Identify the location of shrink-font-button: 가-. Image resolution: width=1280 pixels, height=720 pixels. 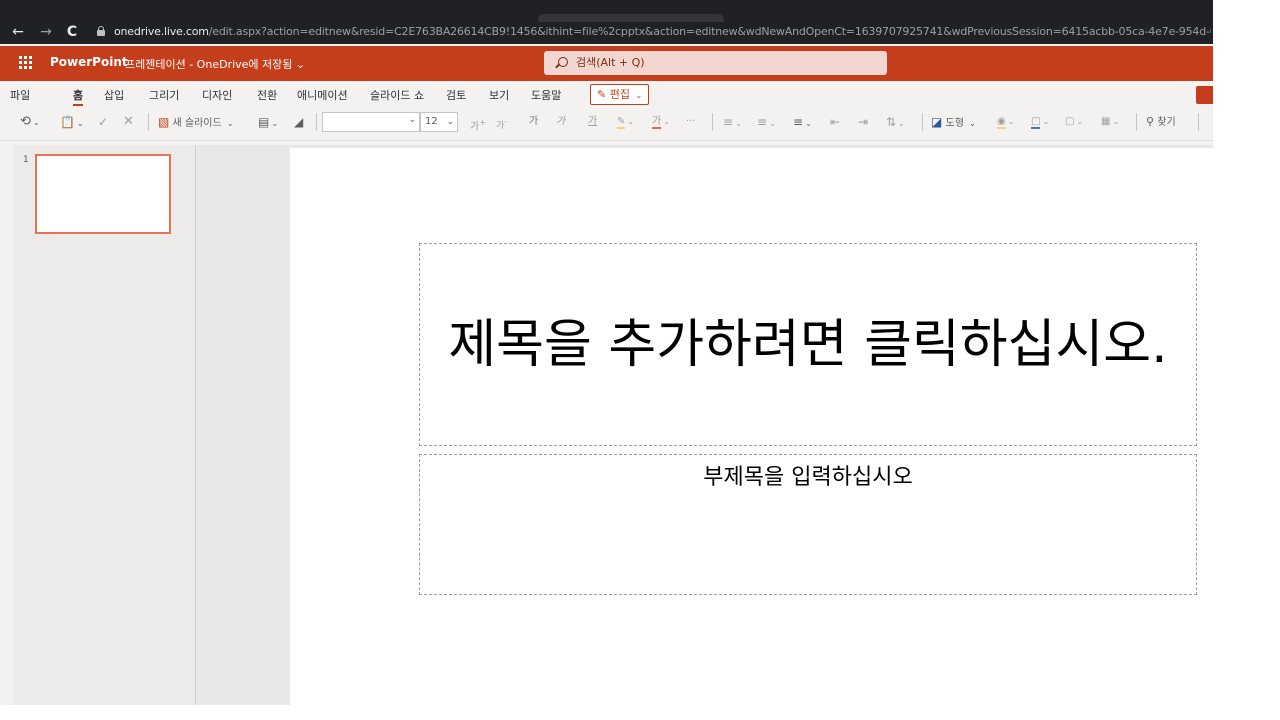
(501, 122).